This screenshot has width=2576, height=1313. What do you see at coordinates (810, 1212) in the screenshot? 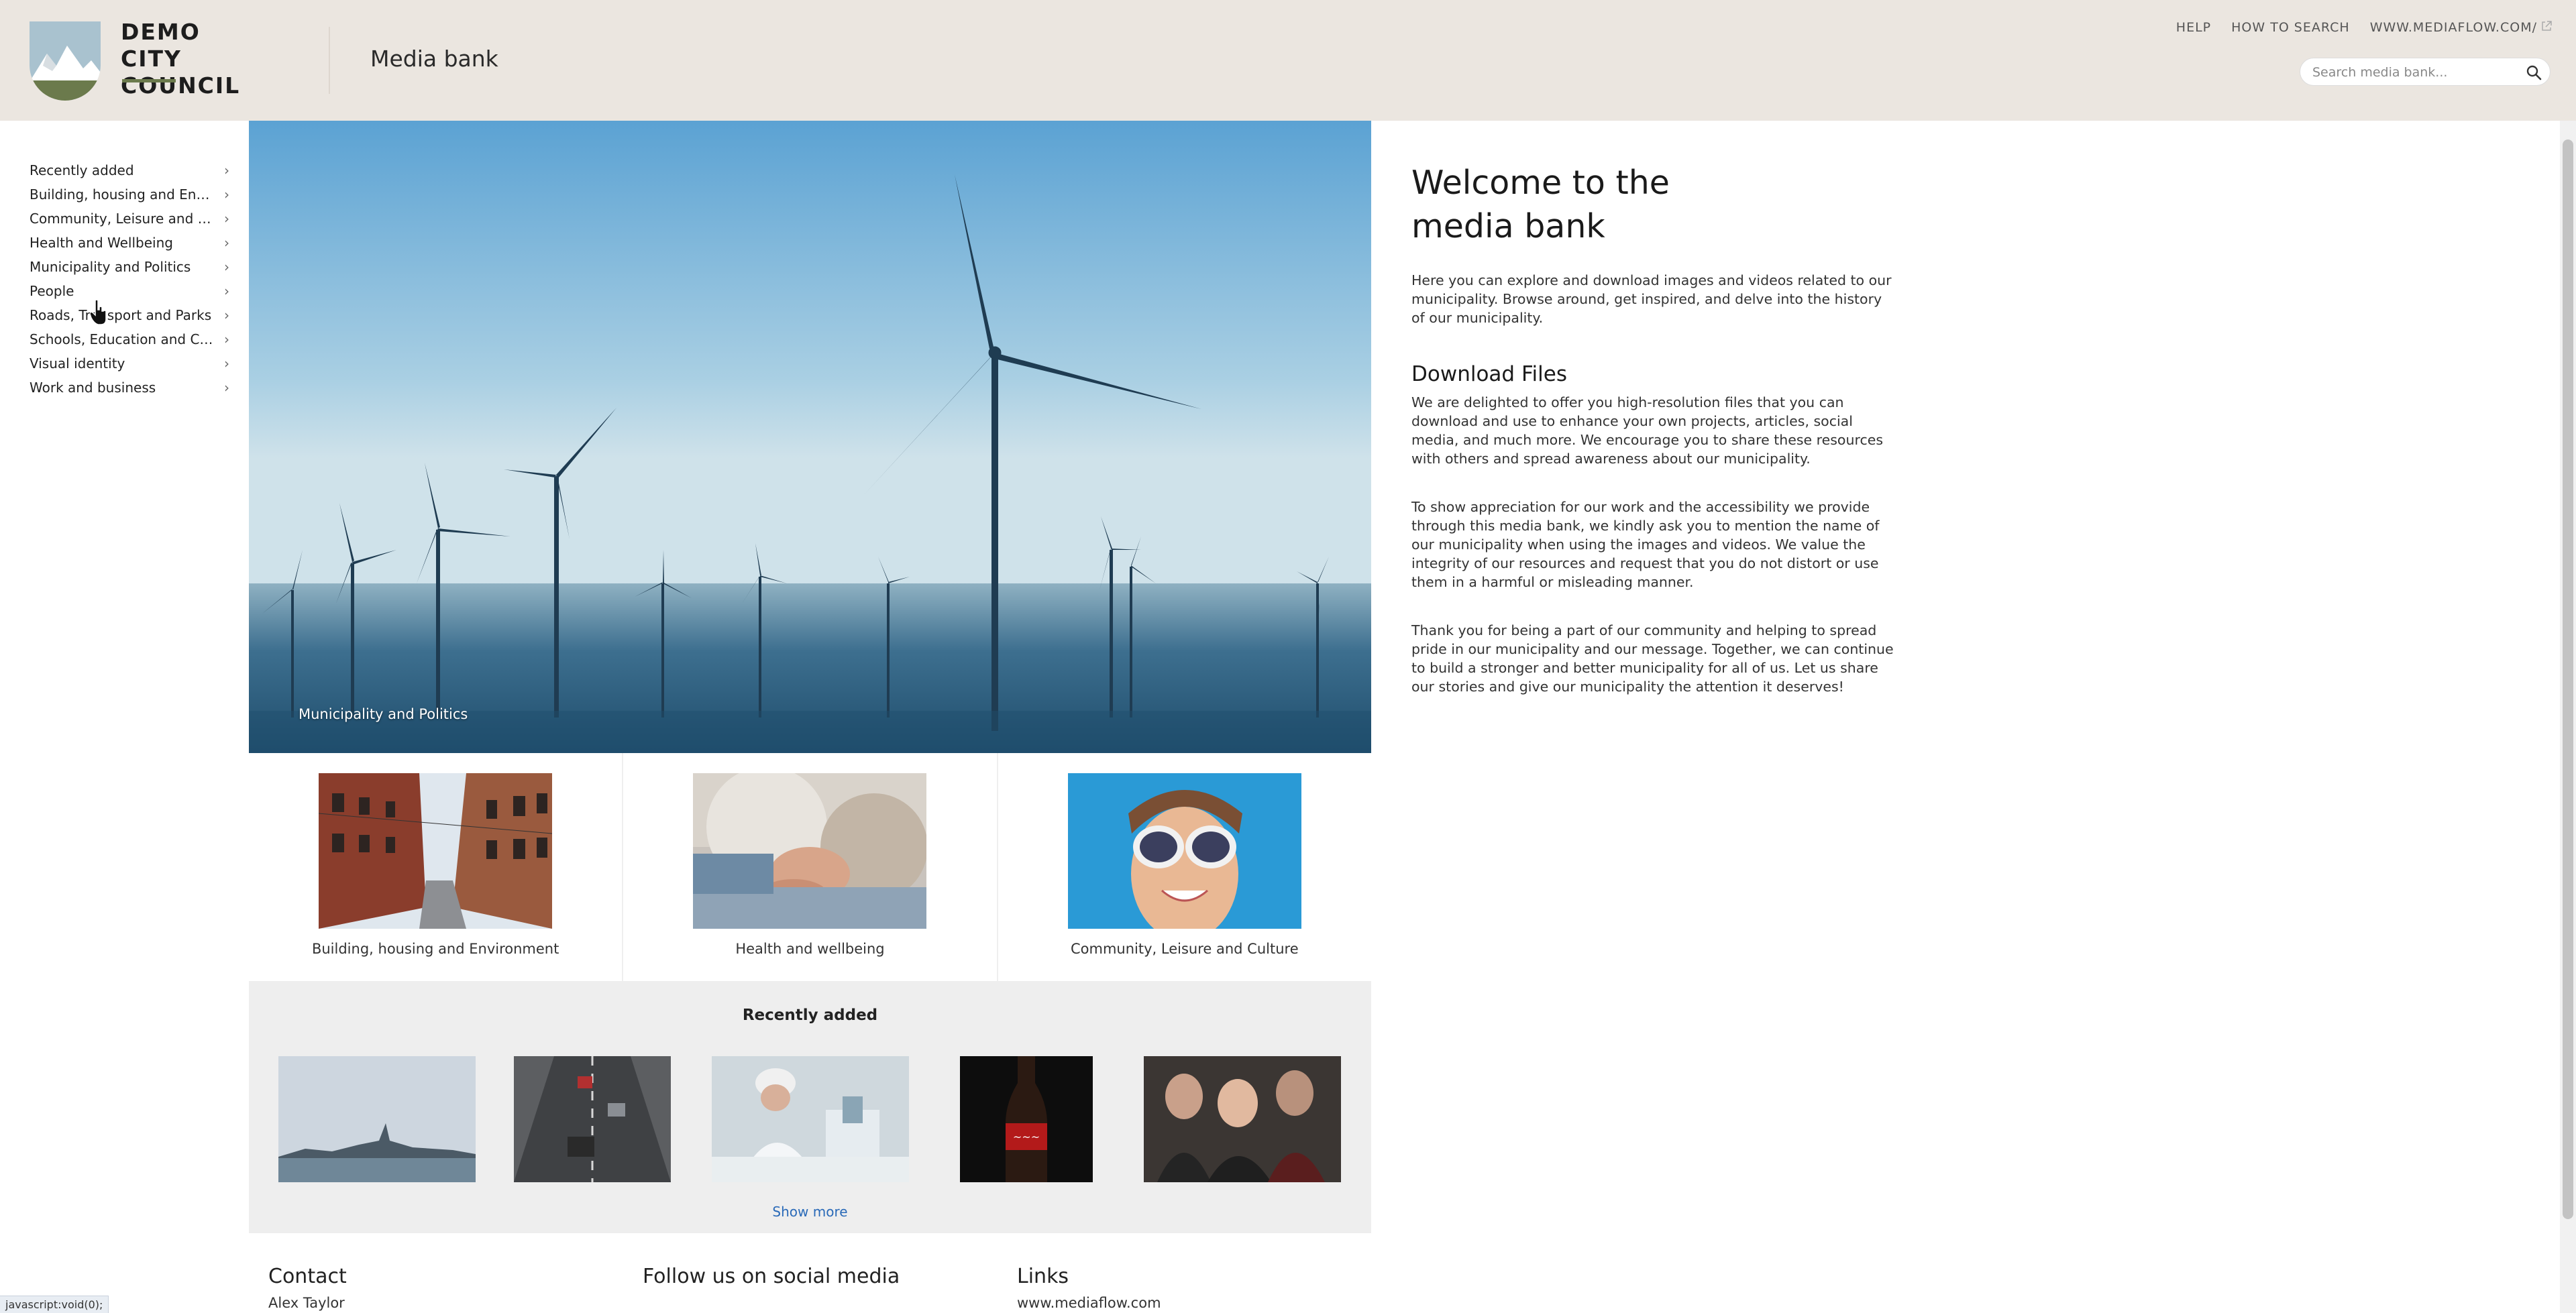
I see `show-more-link: Show more` at bounding box center [810, 1212].